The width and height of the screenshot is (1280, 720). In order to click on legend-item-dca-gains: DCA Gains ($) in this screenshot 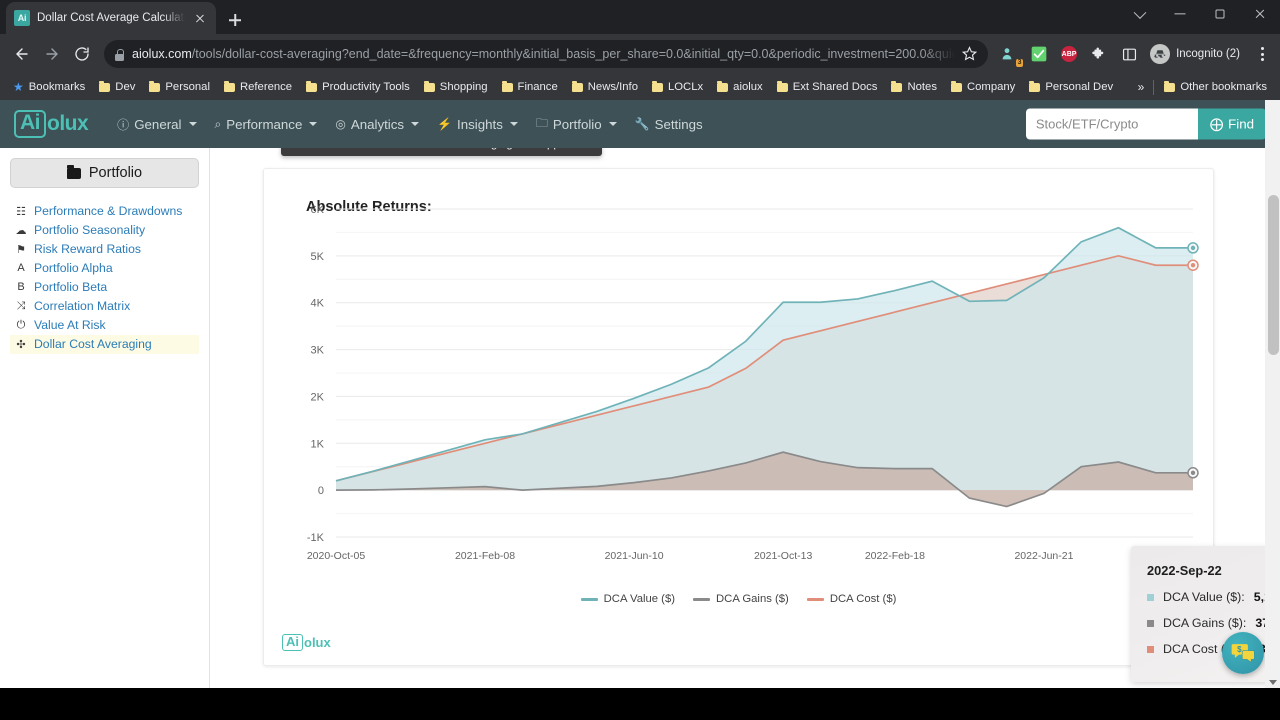, I will do `click(741, 599)`.